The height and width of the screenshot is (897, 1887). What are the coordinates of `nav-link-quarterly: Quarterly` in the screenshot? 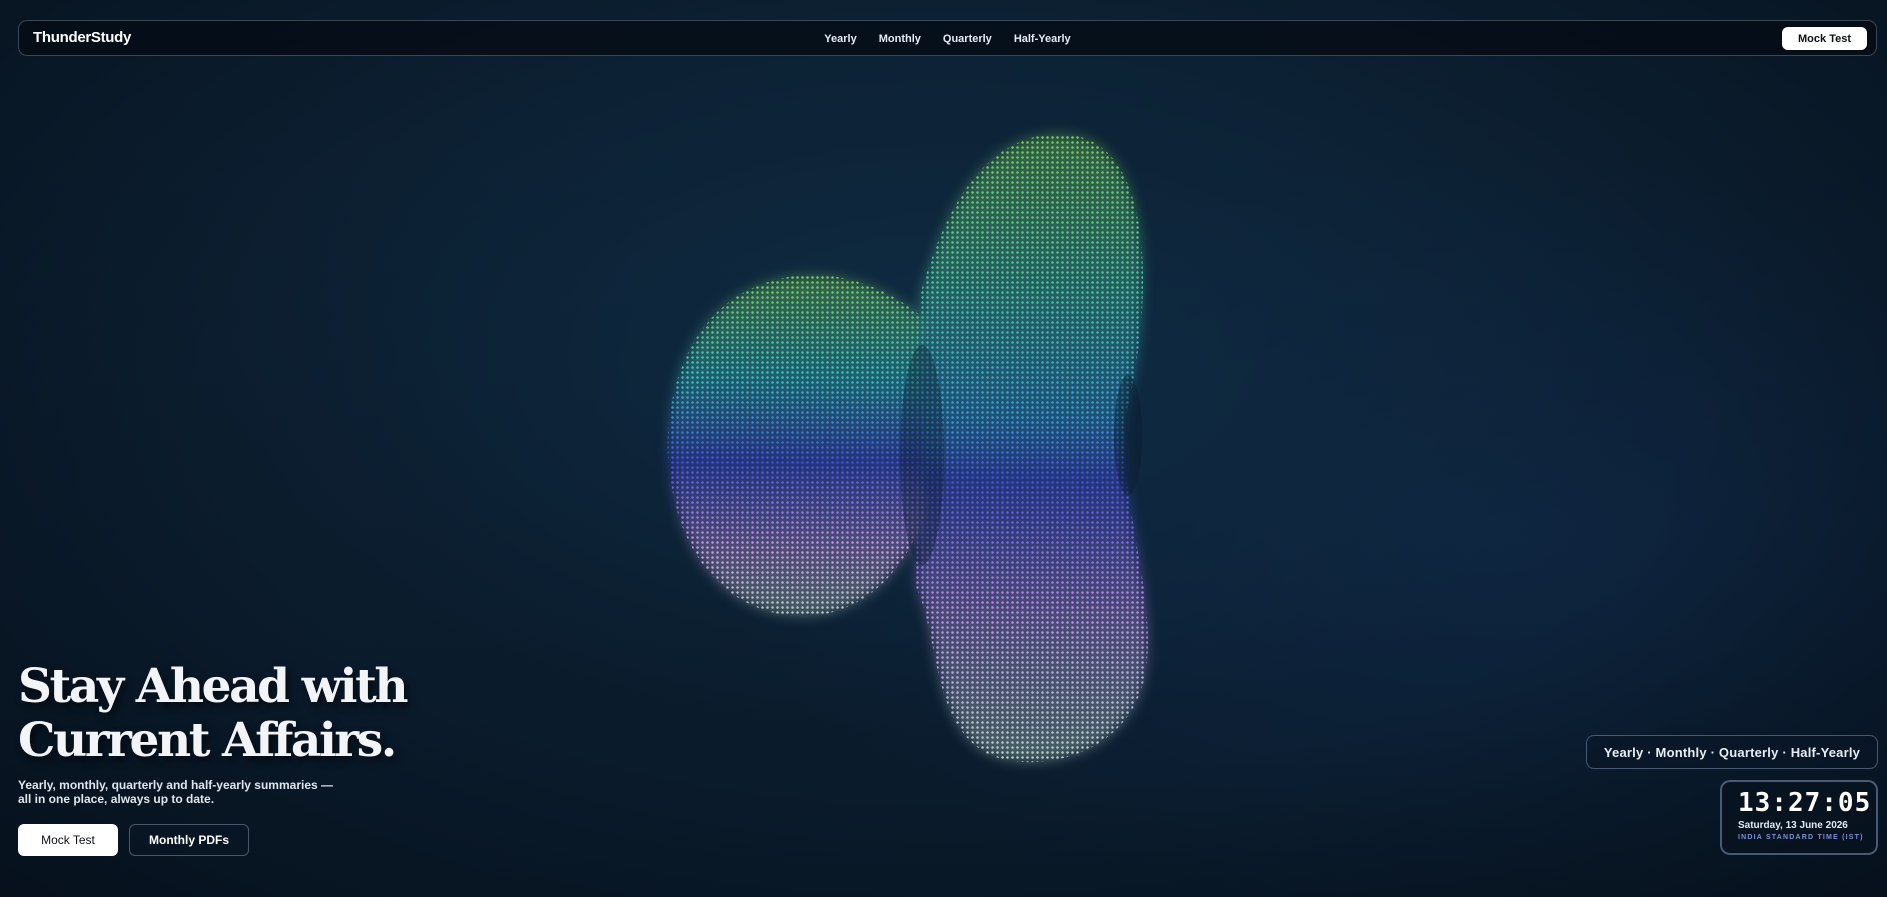 It's located at (967, 39).